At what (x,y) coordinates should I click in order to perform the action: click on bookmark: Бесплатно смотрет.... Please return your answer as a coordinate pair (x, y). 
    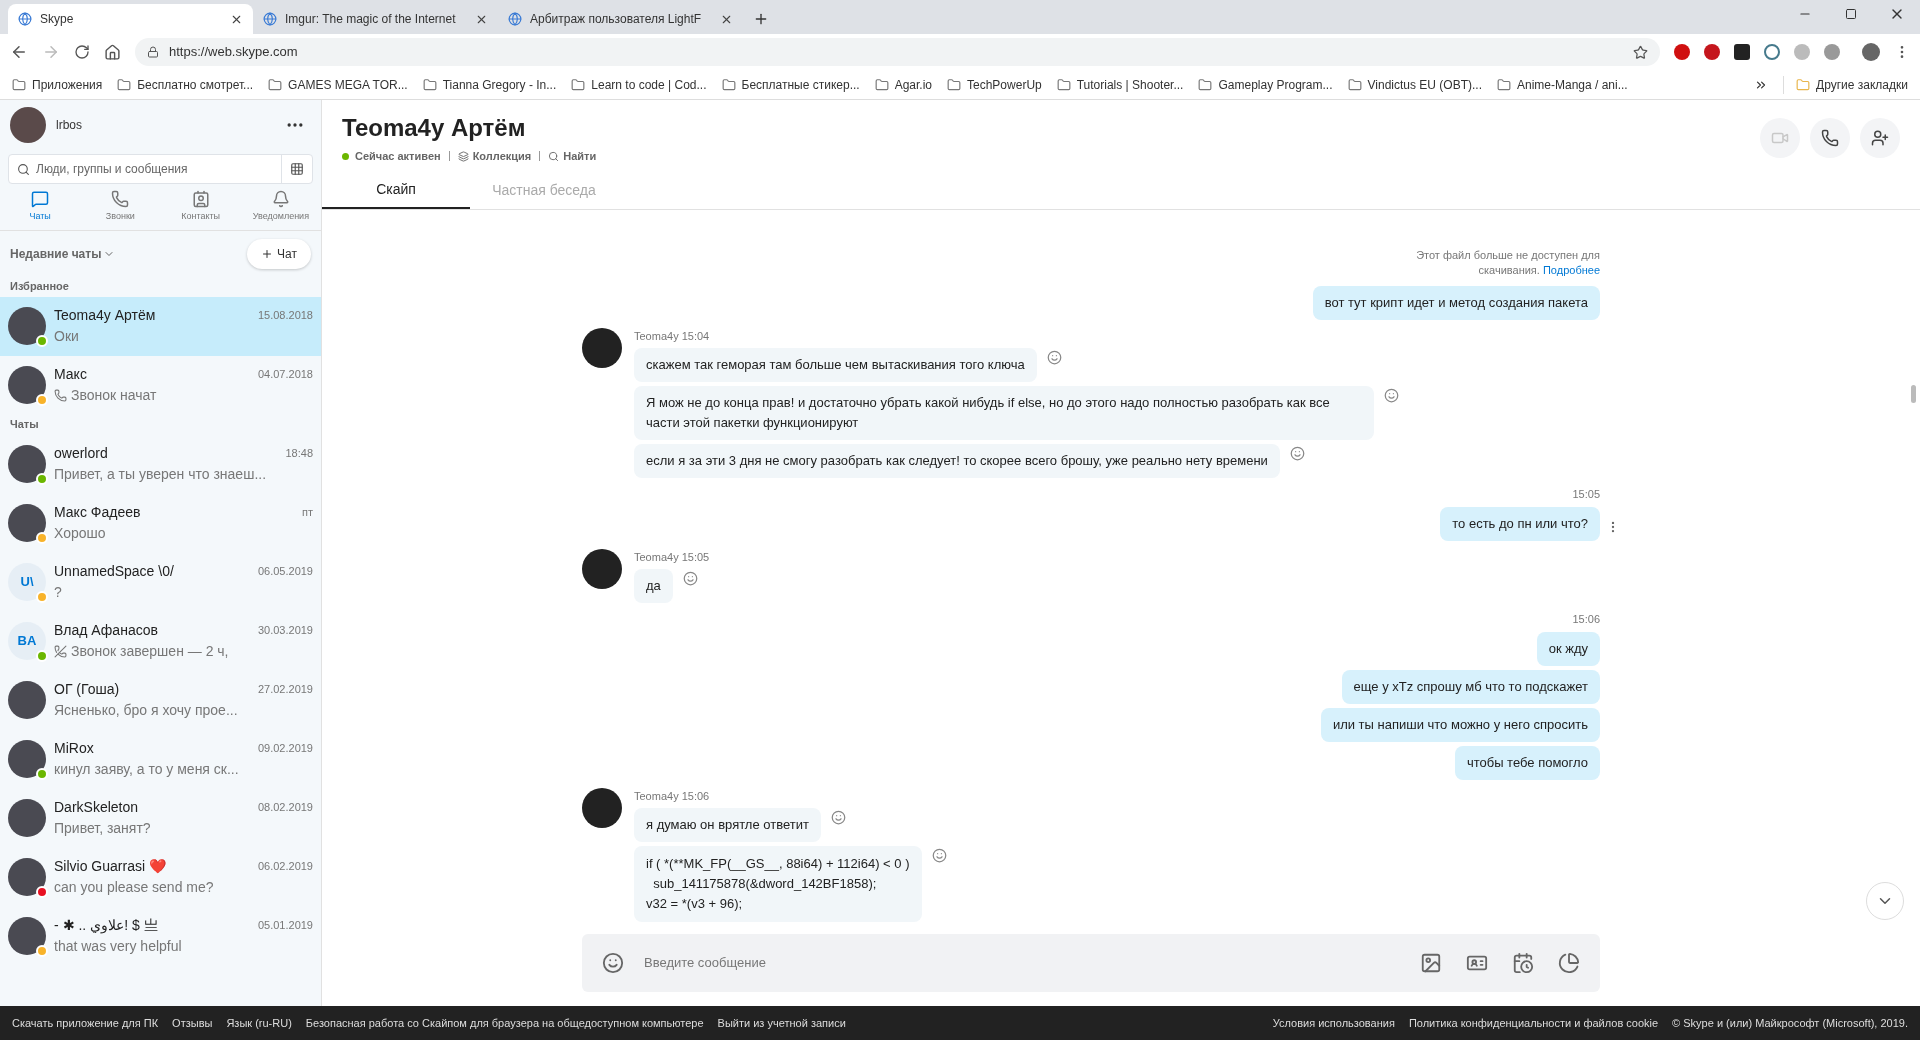
    Looking at the image, I should click on (185, 84).